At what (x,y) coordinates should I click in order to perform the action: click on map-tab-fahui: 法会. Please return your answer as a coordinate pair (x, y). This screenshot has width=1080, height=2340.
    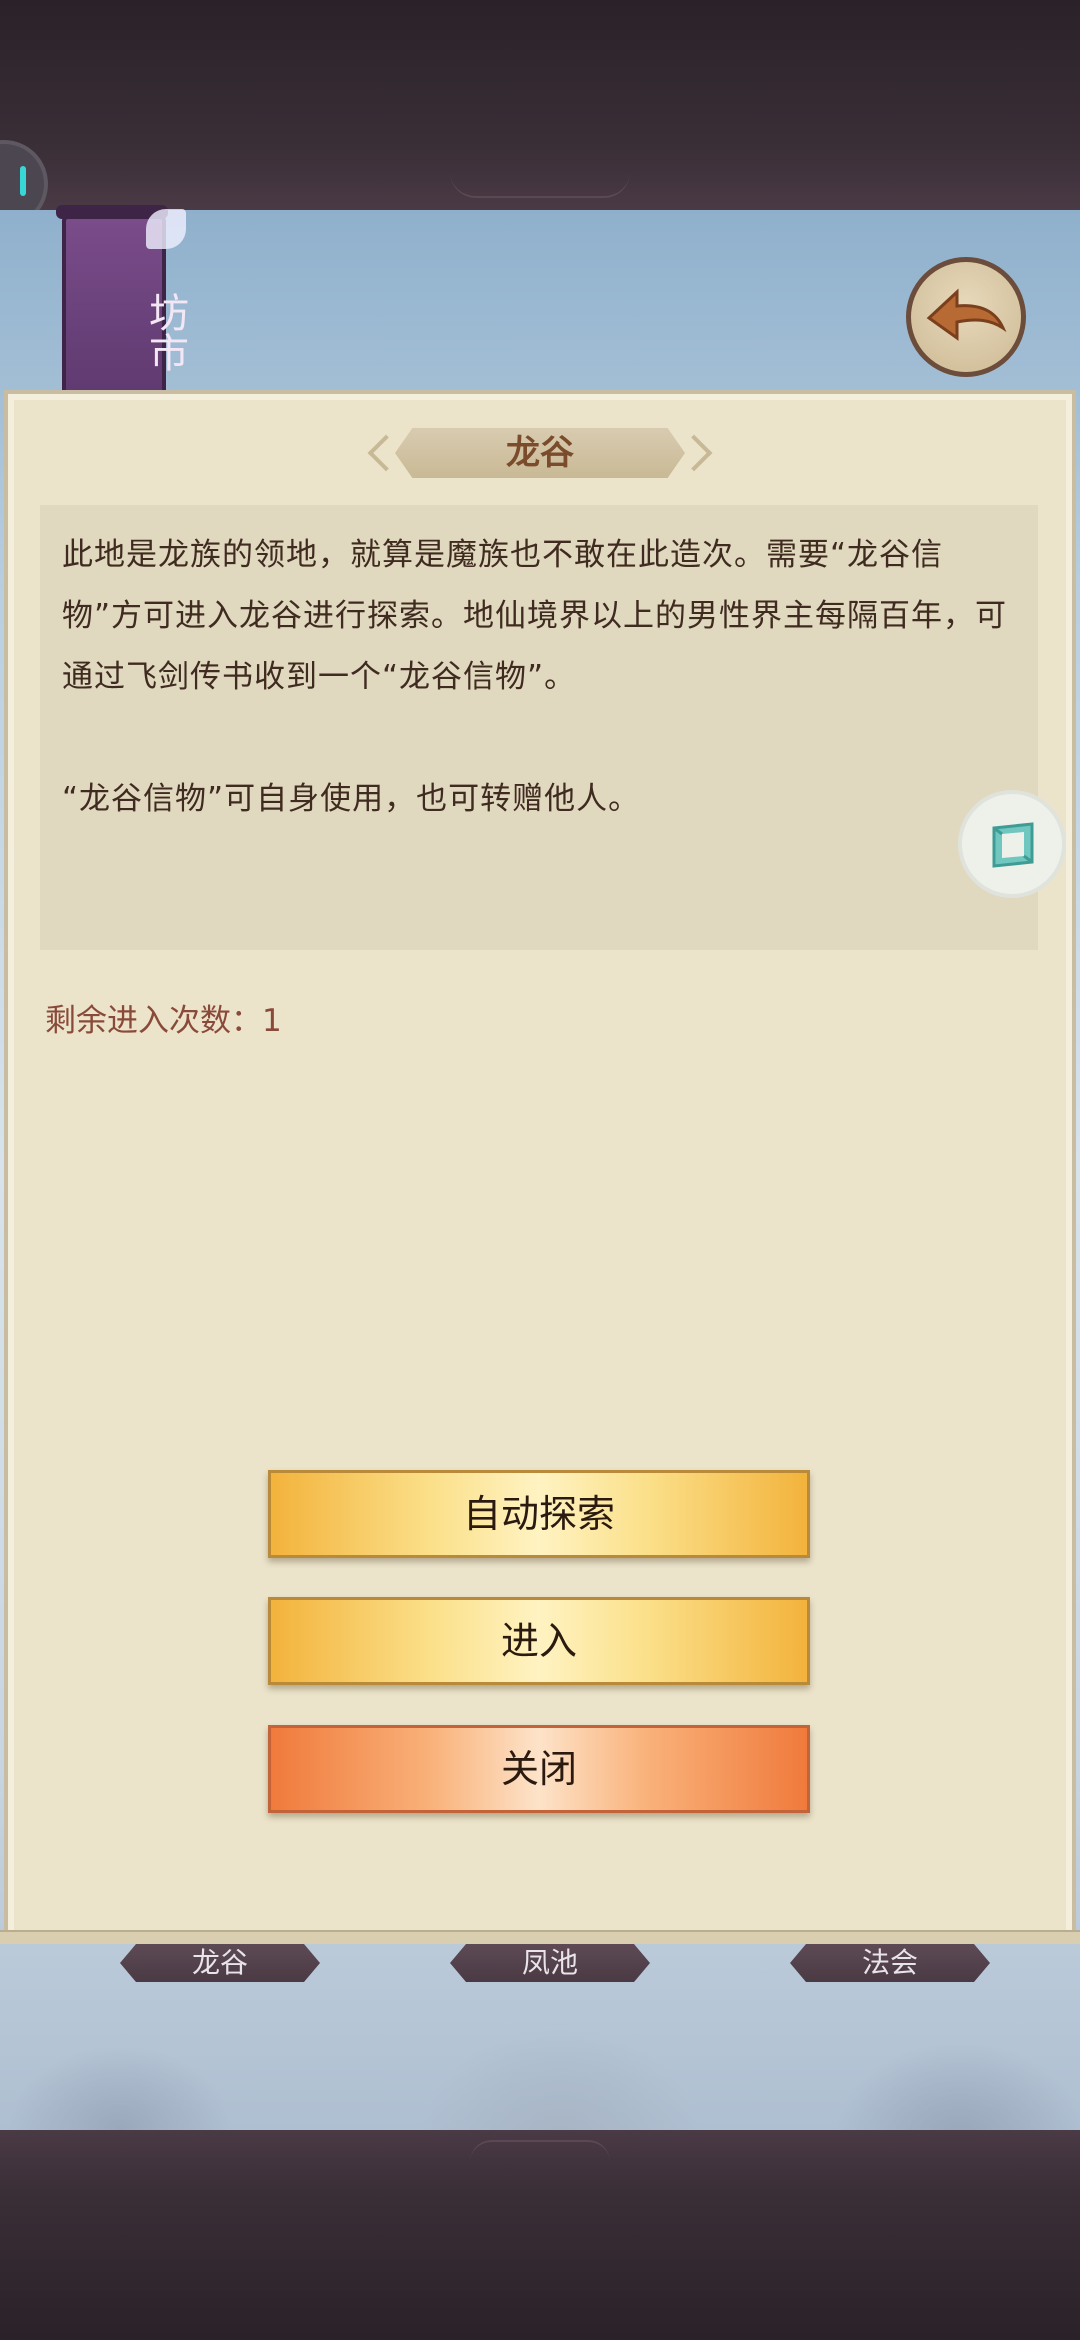
    Looking at the image, I should click on (890, 1963).